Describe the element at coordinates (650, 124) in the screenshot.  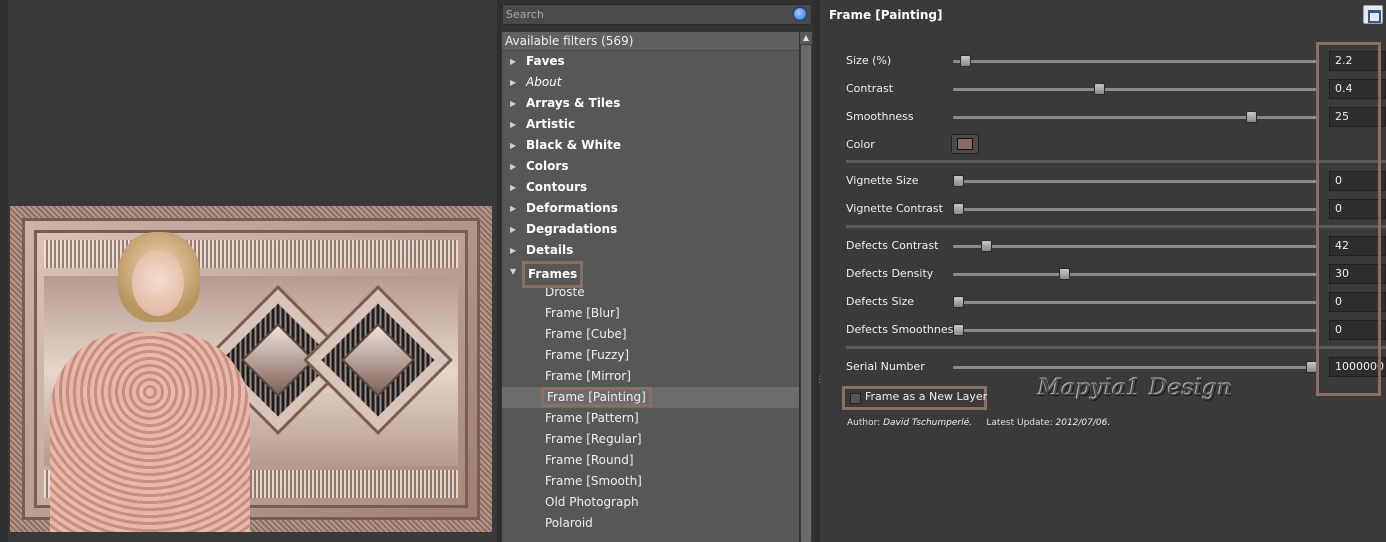
I see `category-artistic: ▶ Artistic` at that location.